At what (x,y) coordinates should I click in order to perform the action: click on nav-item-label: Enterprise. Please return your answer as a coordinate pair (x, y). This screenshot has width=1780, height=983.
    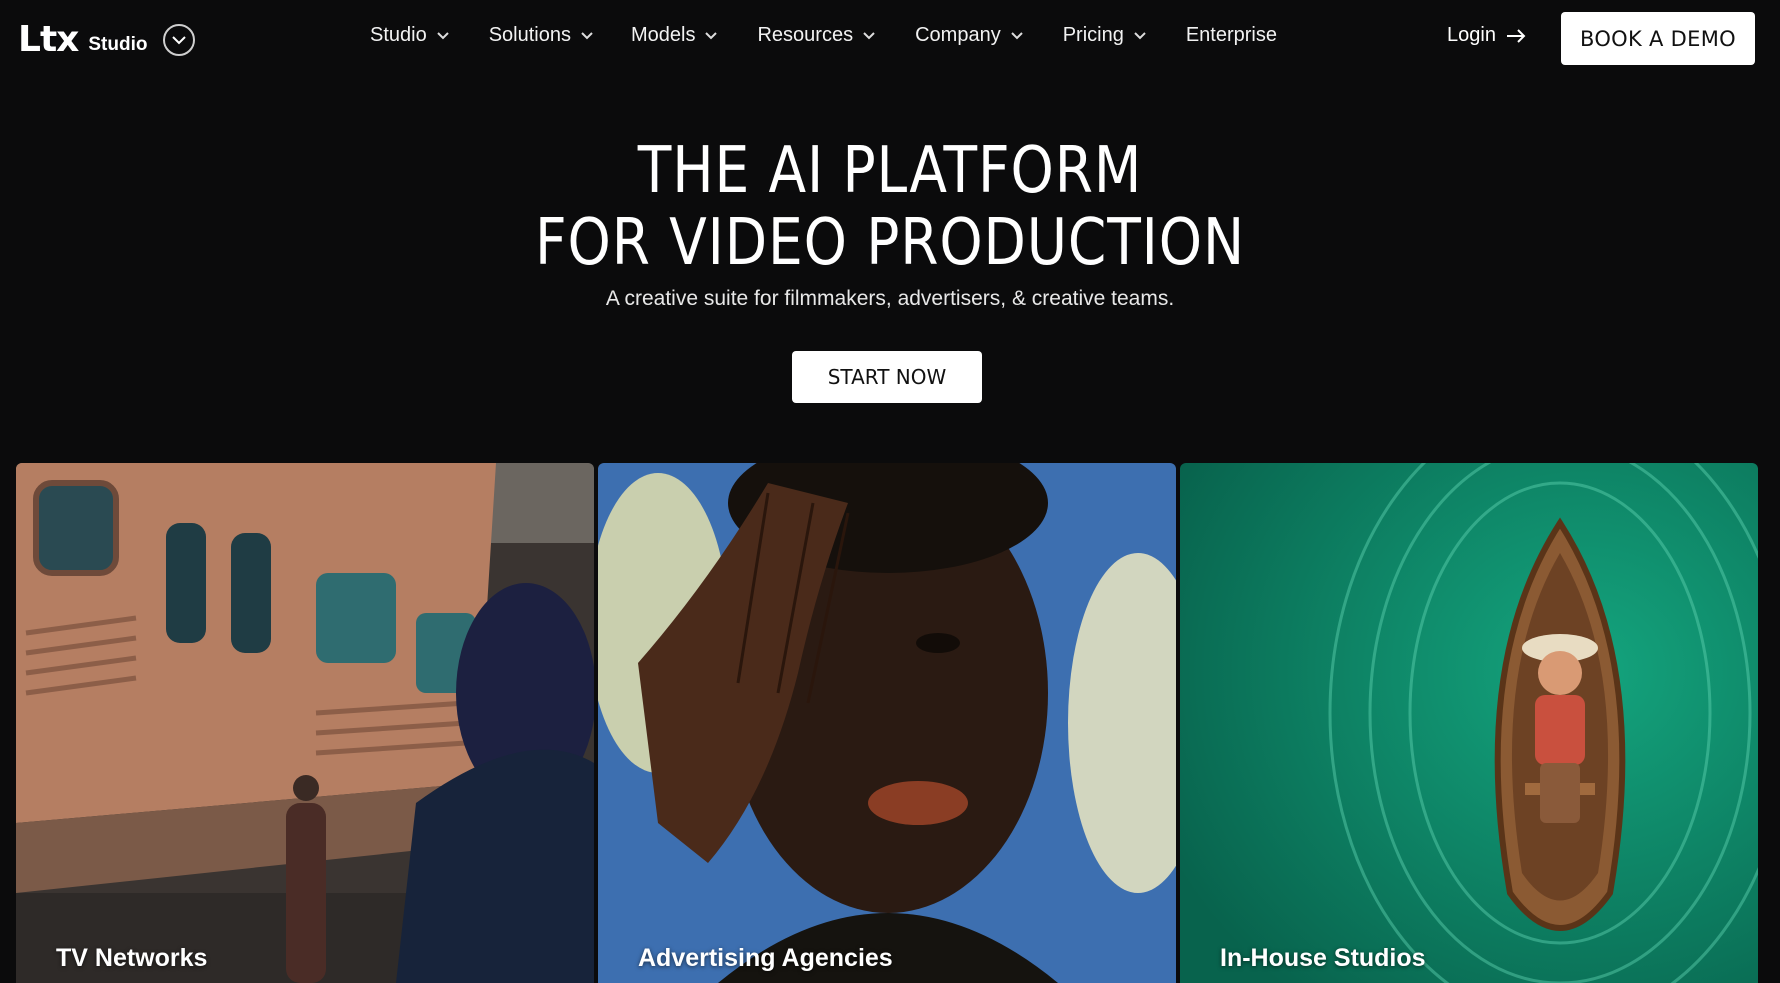
    Looking at the image, I should click on (1231, 35).